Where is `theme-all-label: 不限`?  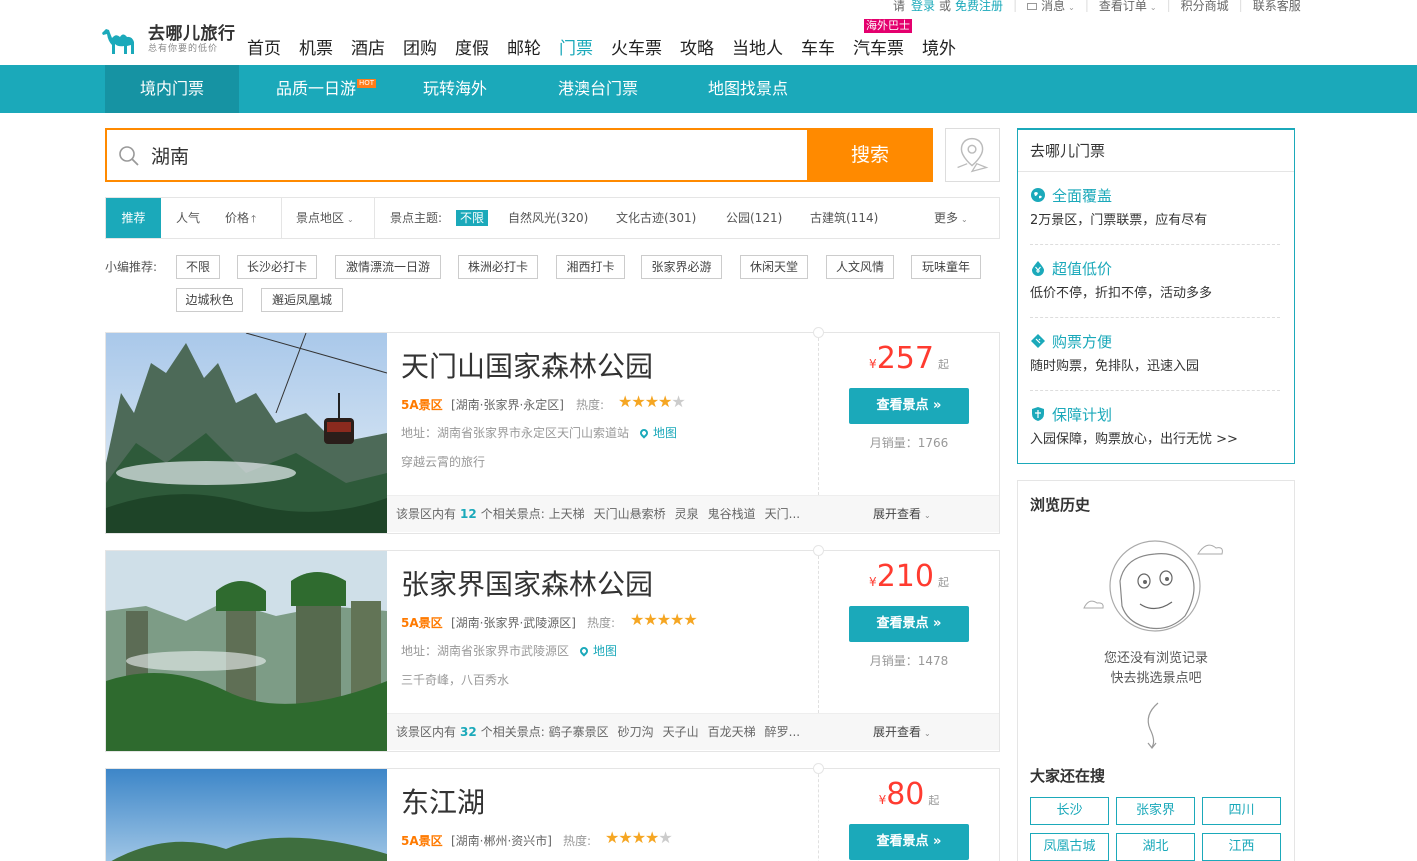
theme-all-label: 不限 is located at coordinates (472, 218).